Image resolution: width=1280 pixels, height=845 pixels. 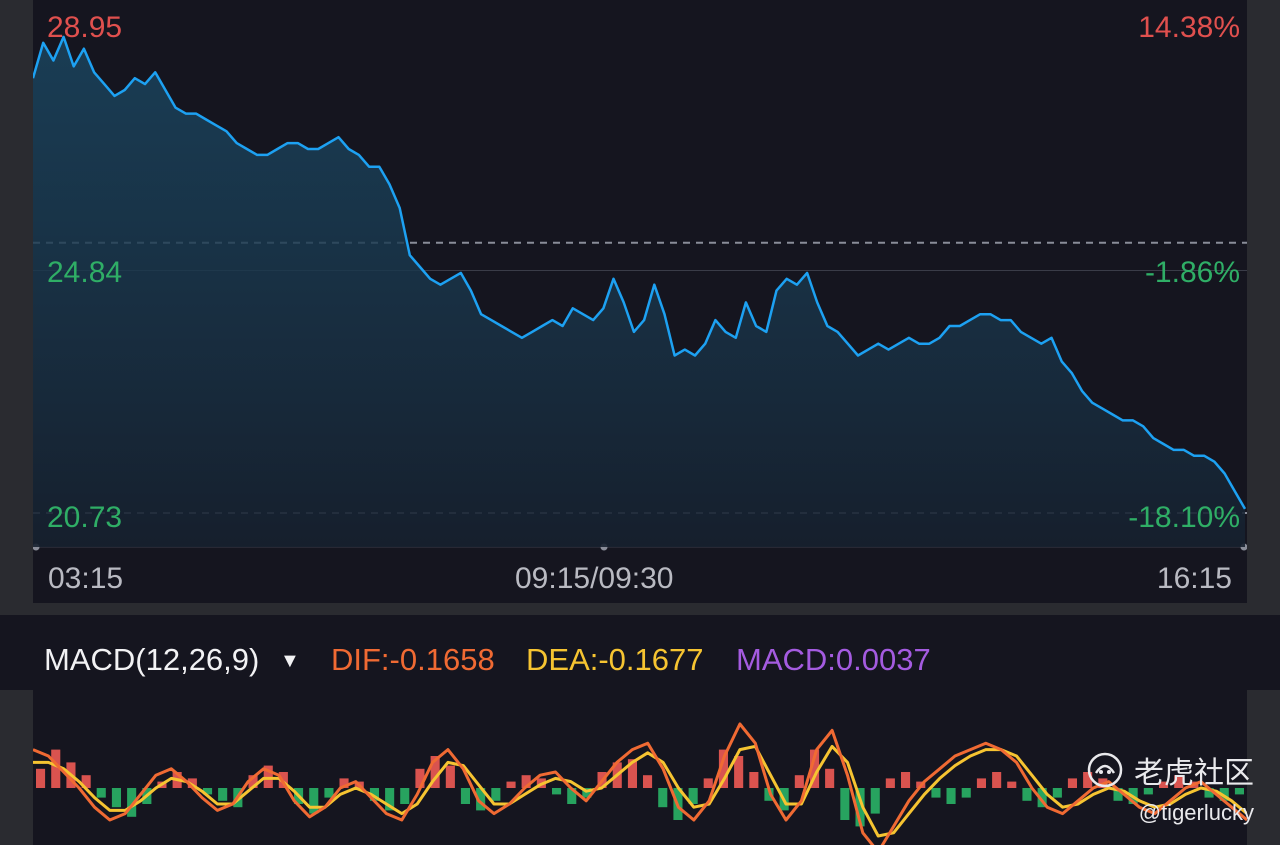 I want to click on time-axis-middle-label: 09:15/09:30, so click(x=594, y=578).